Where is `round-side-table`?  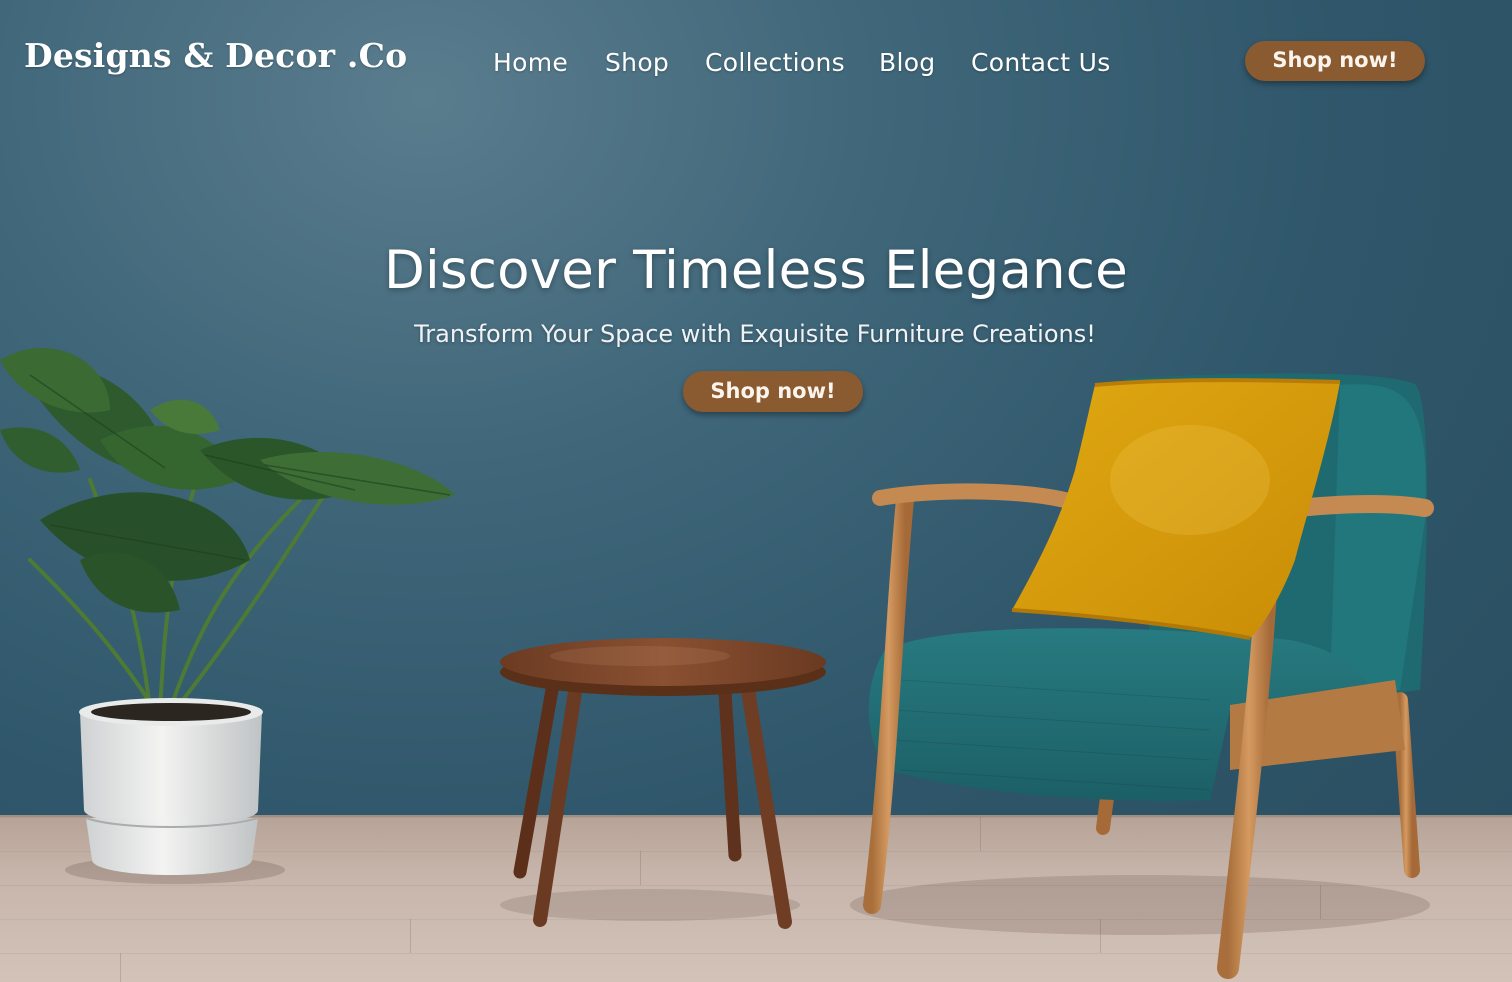 round-side-table is located at coordinates (663, 783).